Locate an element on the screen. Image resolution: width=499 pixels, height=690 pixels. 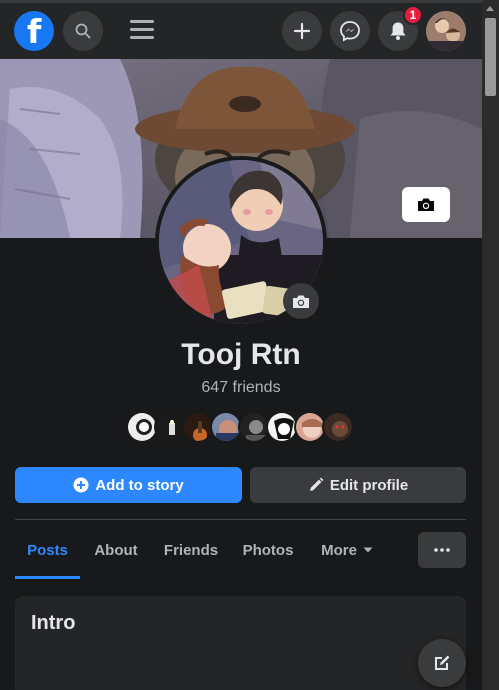
intro-card: Intro is located at coordinates (240, 643).